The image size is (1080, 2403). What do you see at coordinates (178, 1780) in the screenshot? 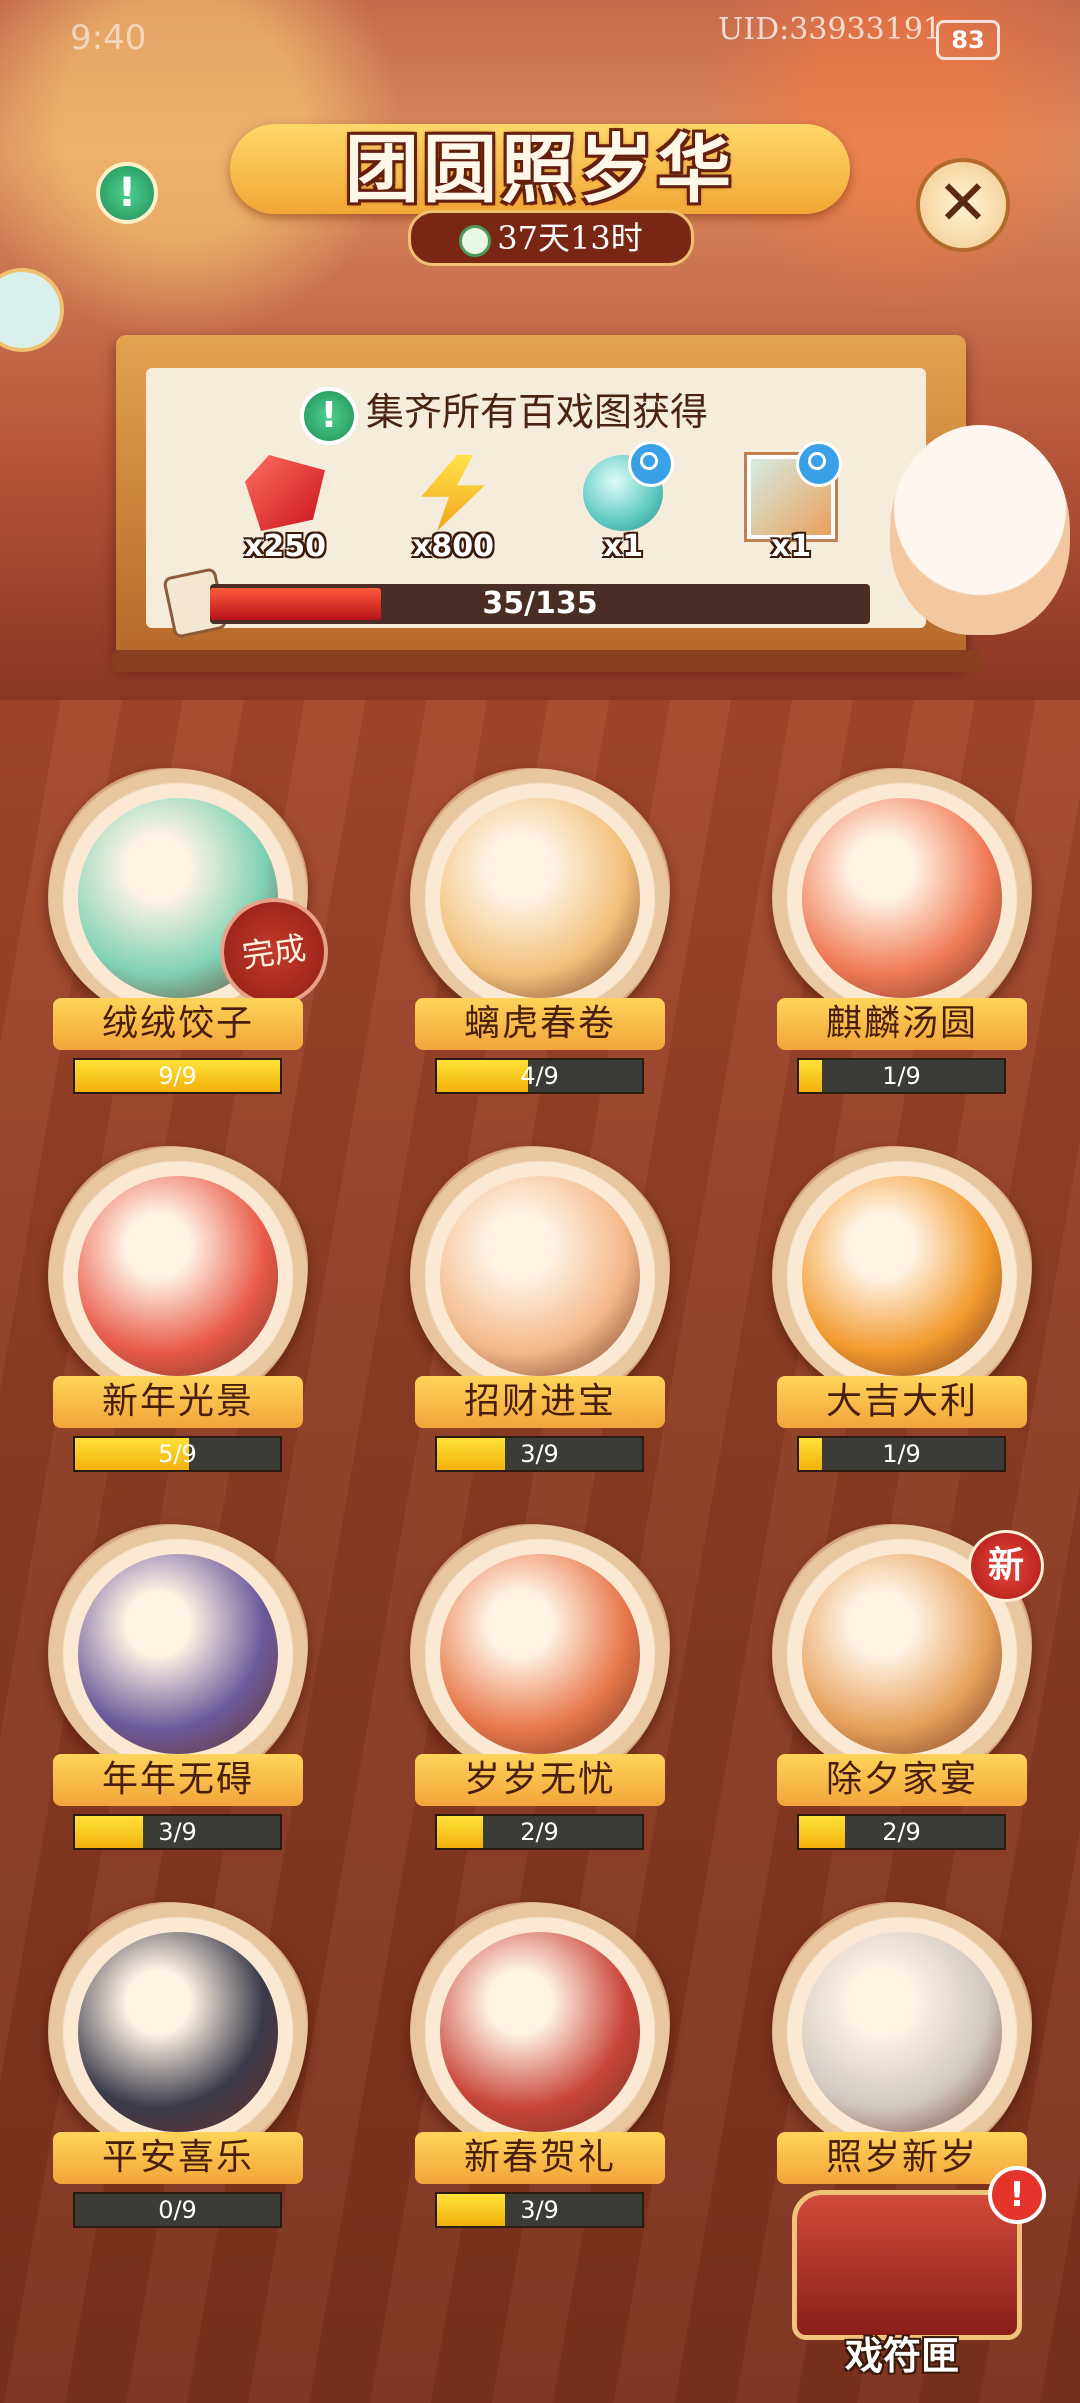
I see `collection-name: 年年无碍` at bounding box center [178, 1780].